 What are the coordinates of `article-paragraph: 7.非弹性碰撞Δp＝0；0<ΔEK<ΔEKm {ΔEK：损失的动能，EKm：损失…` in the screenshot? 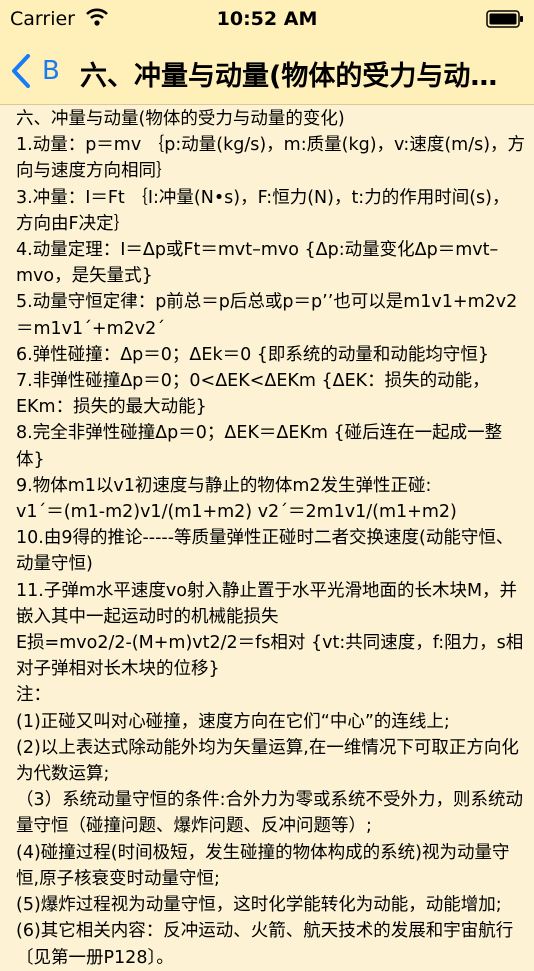 It's located at (253, 394).